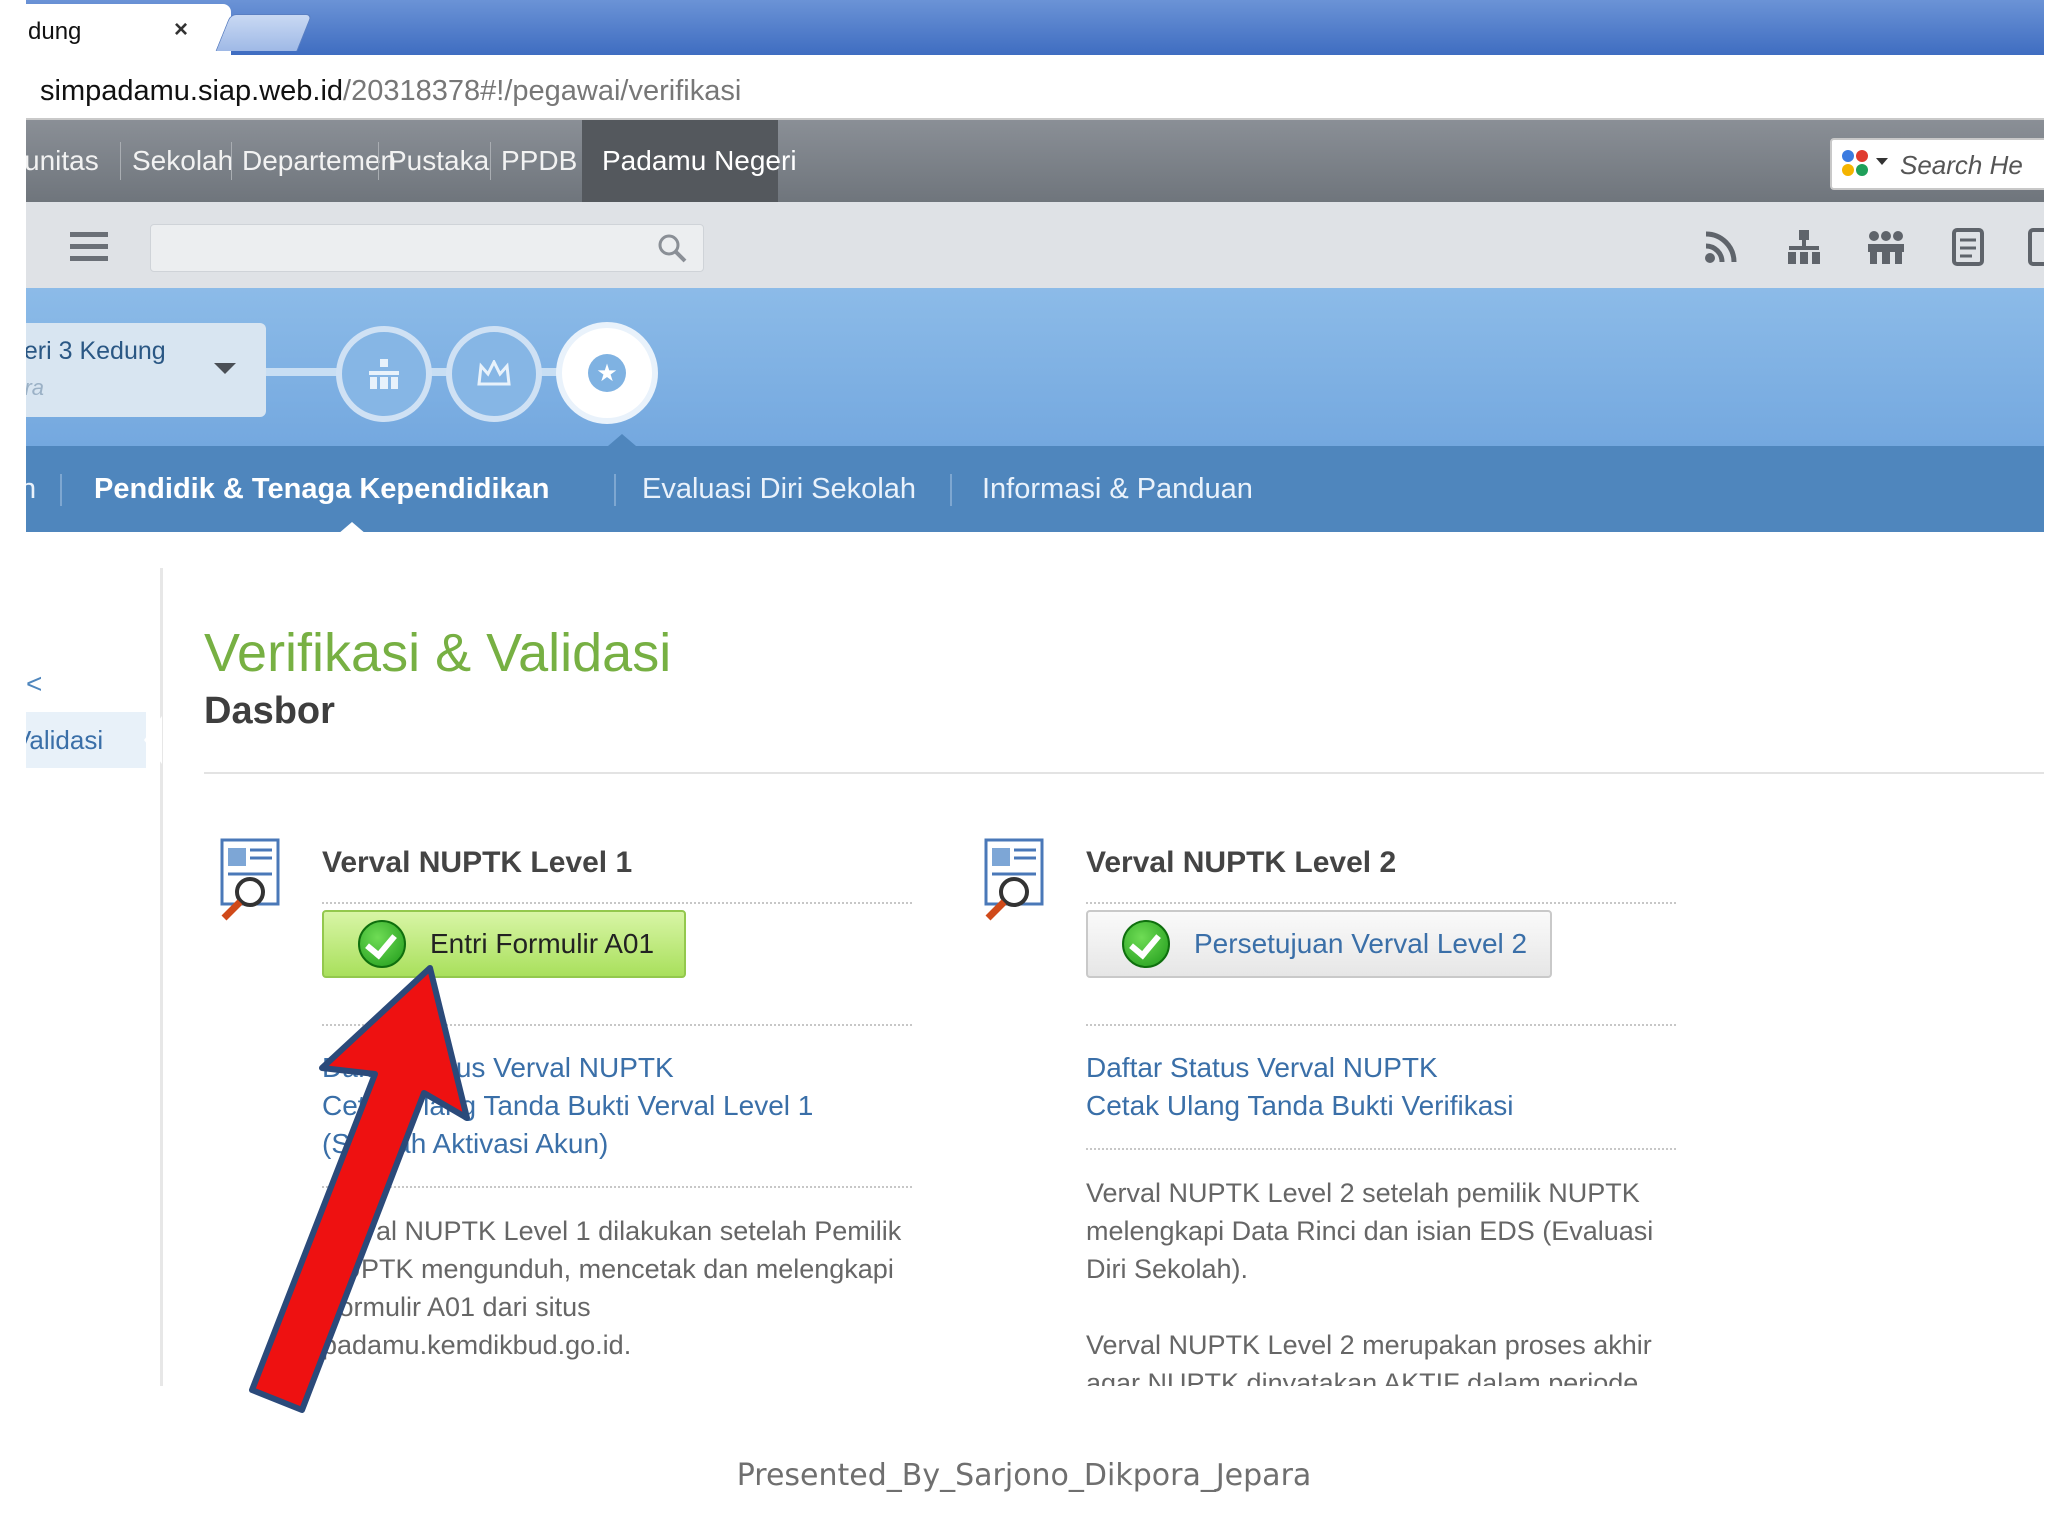 Image resolution: width=2048 pixels, height=1536 pixels. What do you see at coordinates (269, 711) in the screenshot?
I see `page-subtitle: Dasbor` at bounding box center [269, 711].